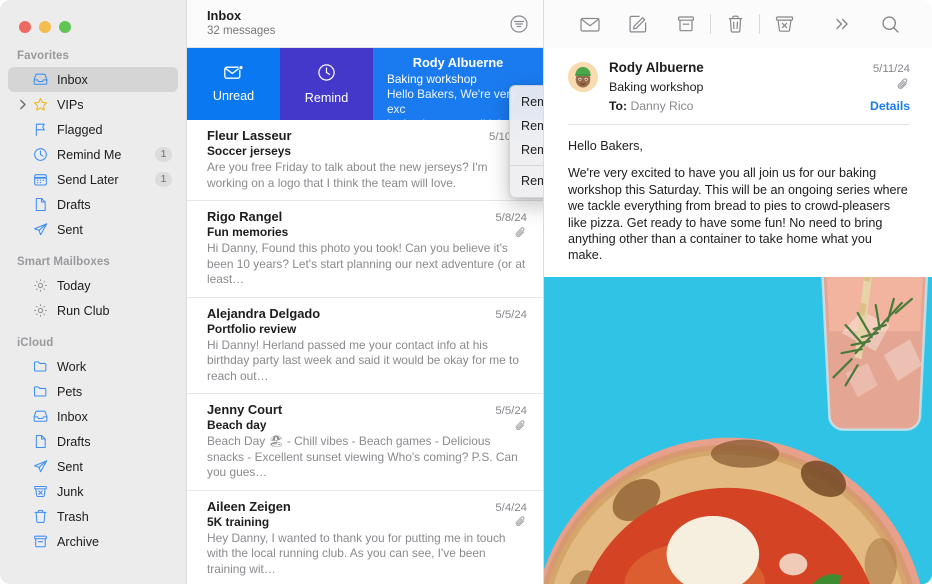  I want to click on sidebar-item-label: Drafts, so click(74, 441).